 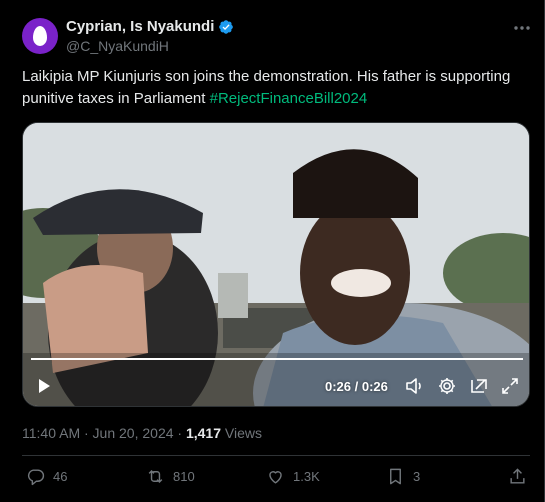 I want to click on author-name-row: Cyprian, Is Nyakundi, so click(x=150, y=26).